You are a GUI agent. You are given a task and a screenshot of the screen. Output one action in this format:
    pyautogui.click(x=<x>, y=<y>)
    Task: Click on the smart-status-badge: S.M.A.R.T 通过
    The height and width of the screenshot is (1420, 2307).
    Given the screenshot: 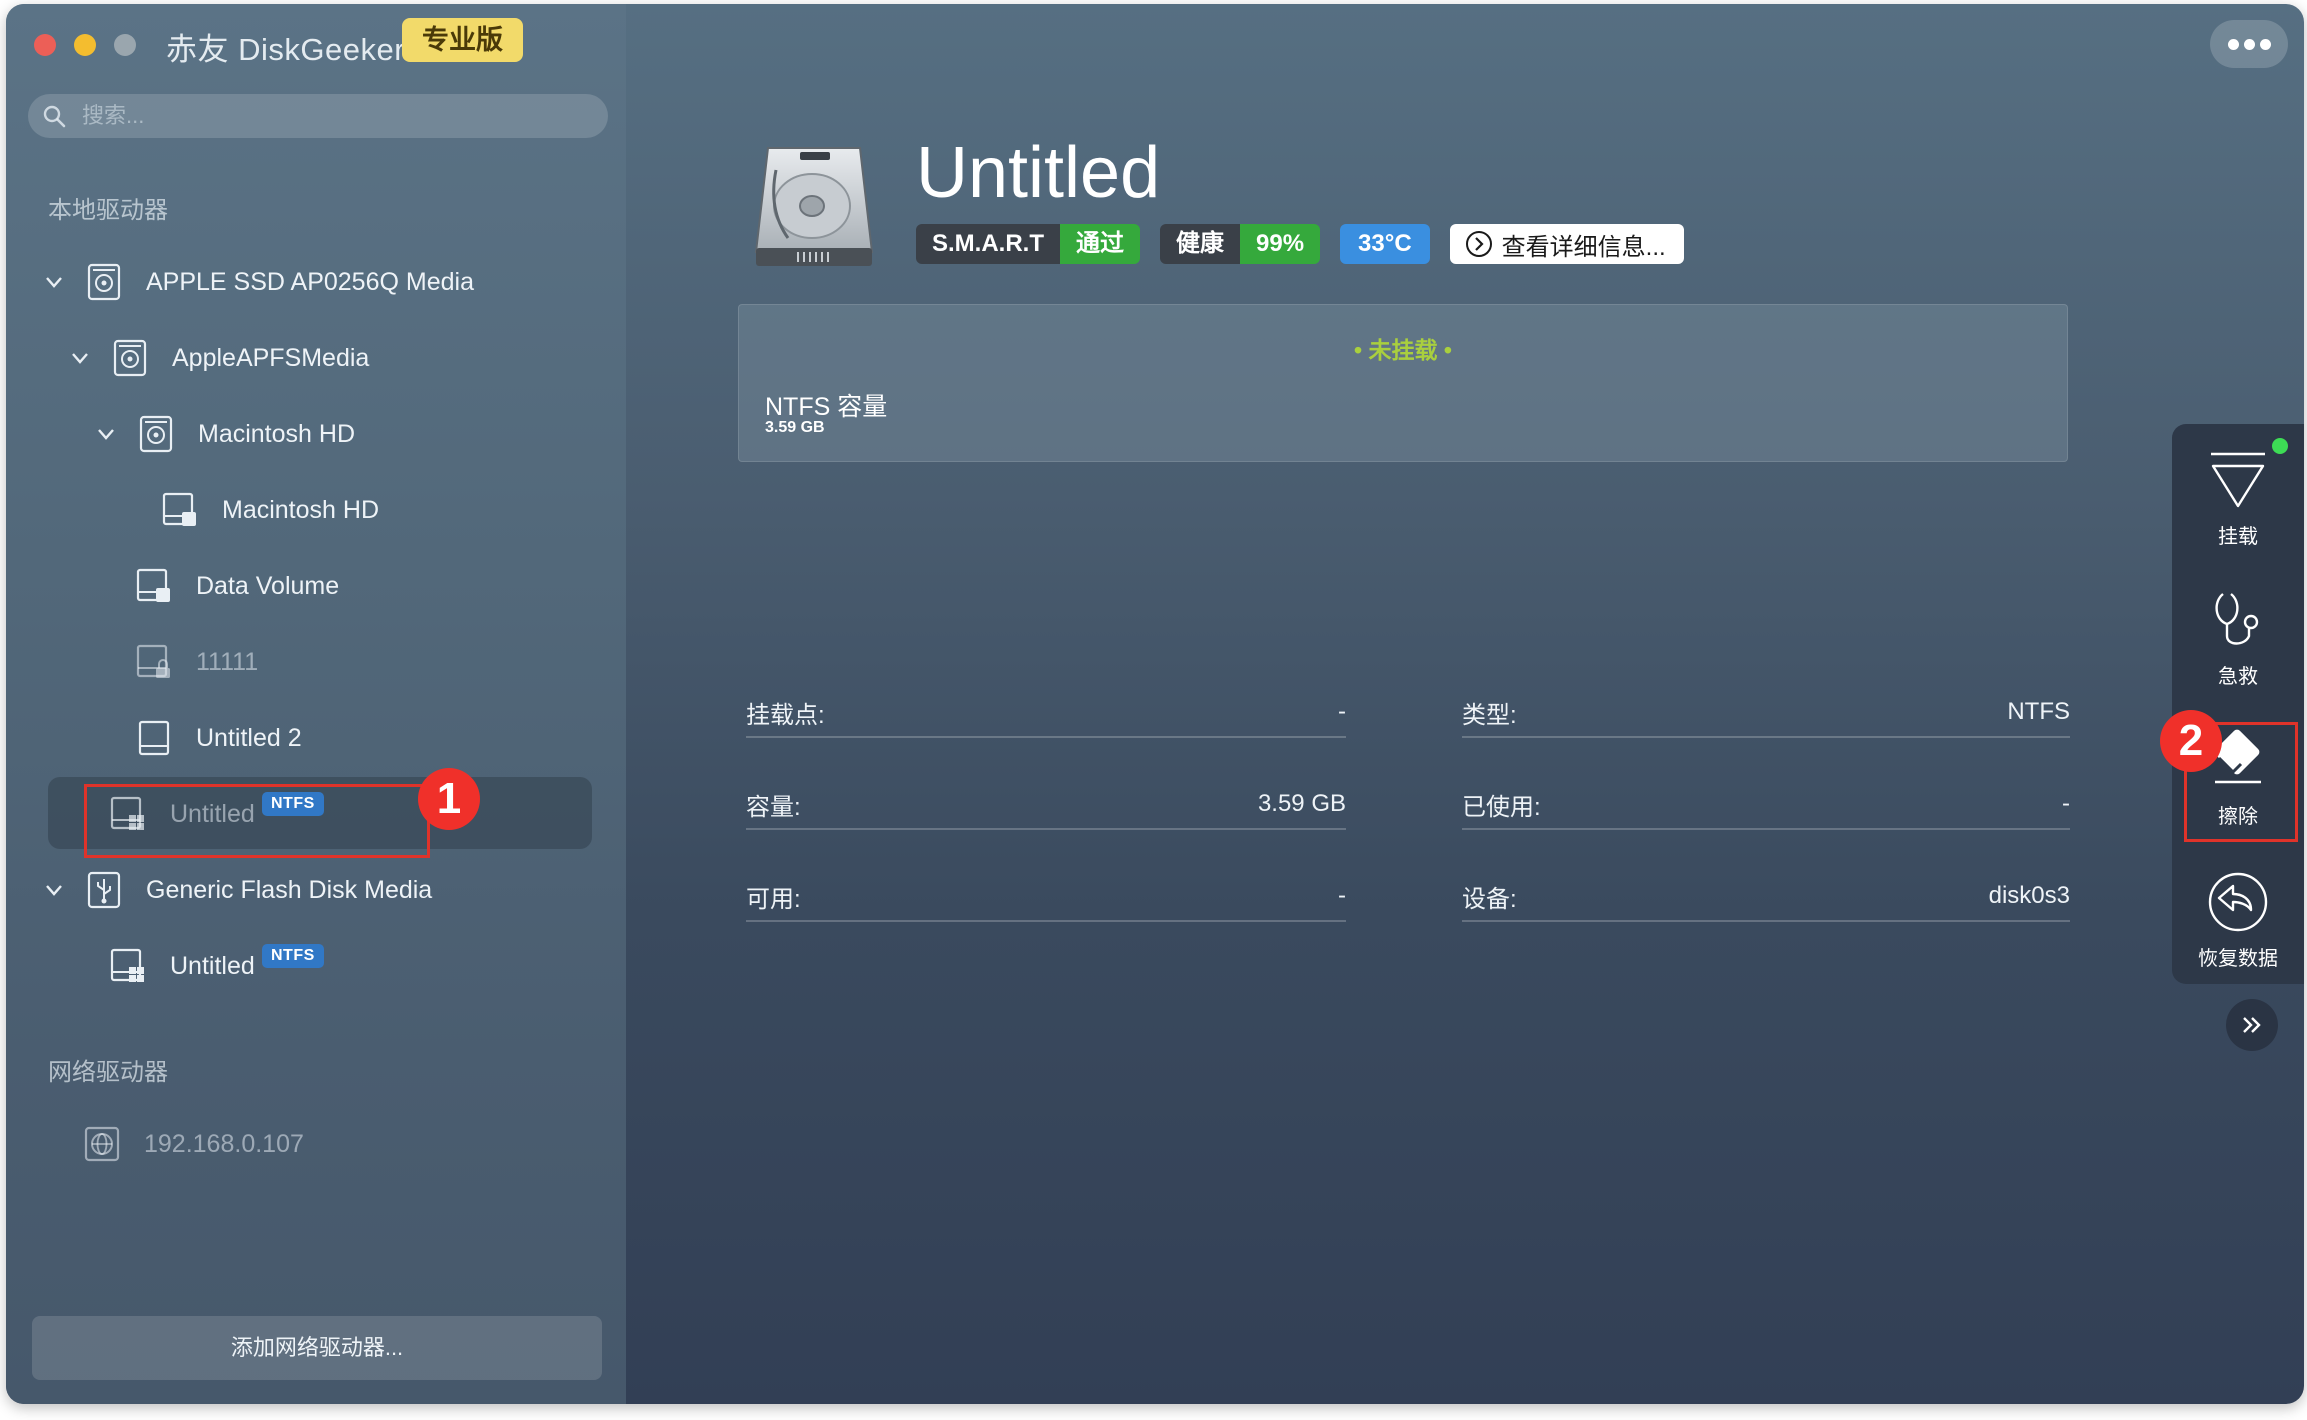 What is the action you would take?
    pyautogui.click(x=1028, y=244)
    